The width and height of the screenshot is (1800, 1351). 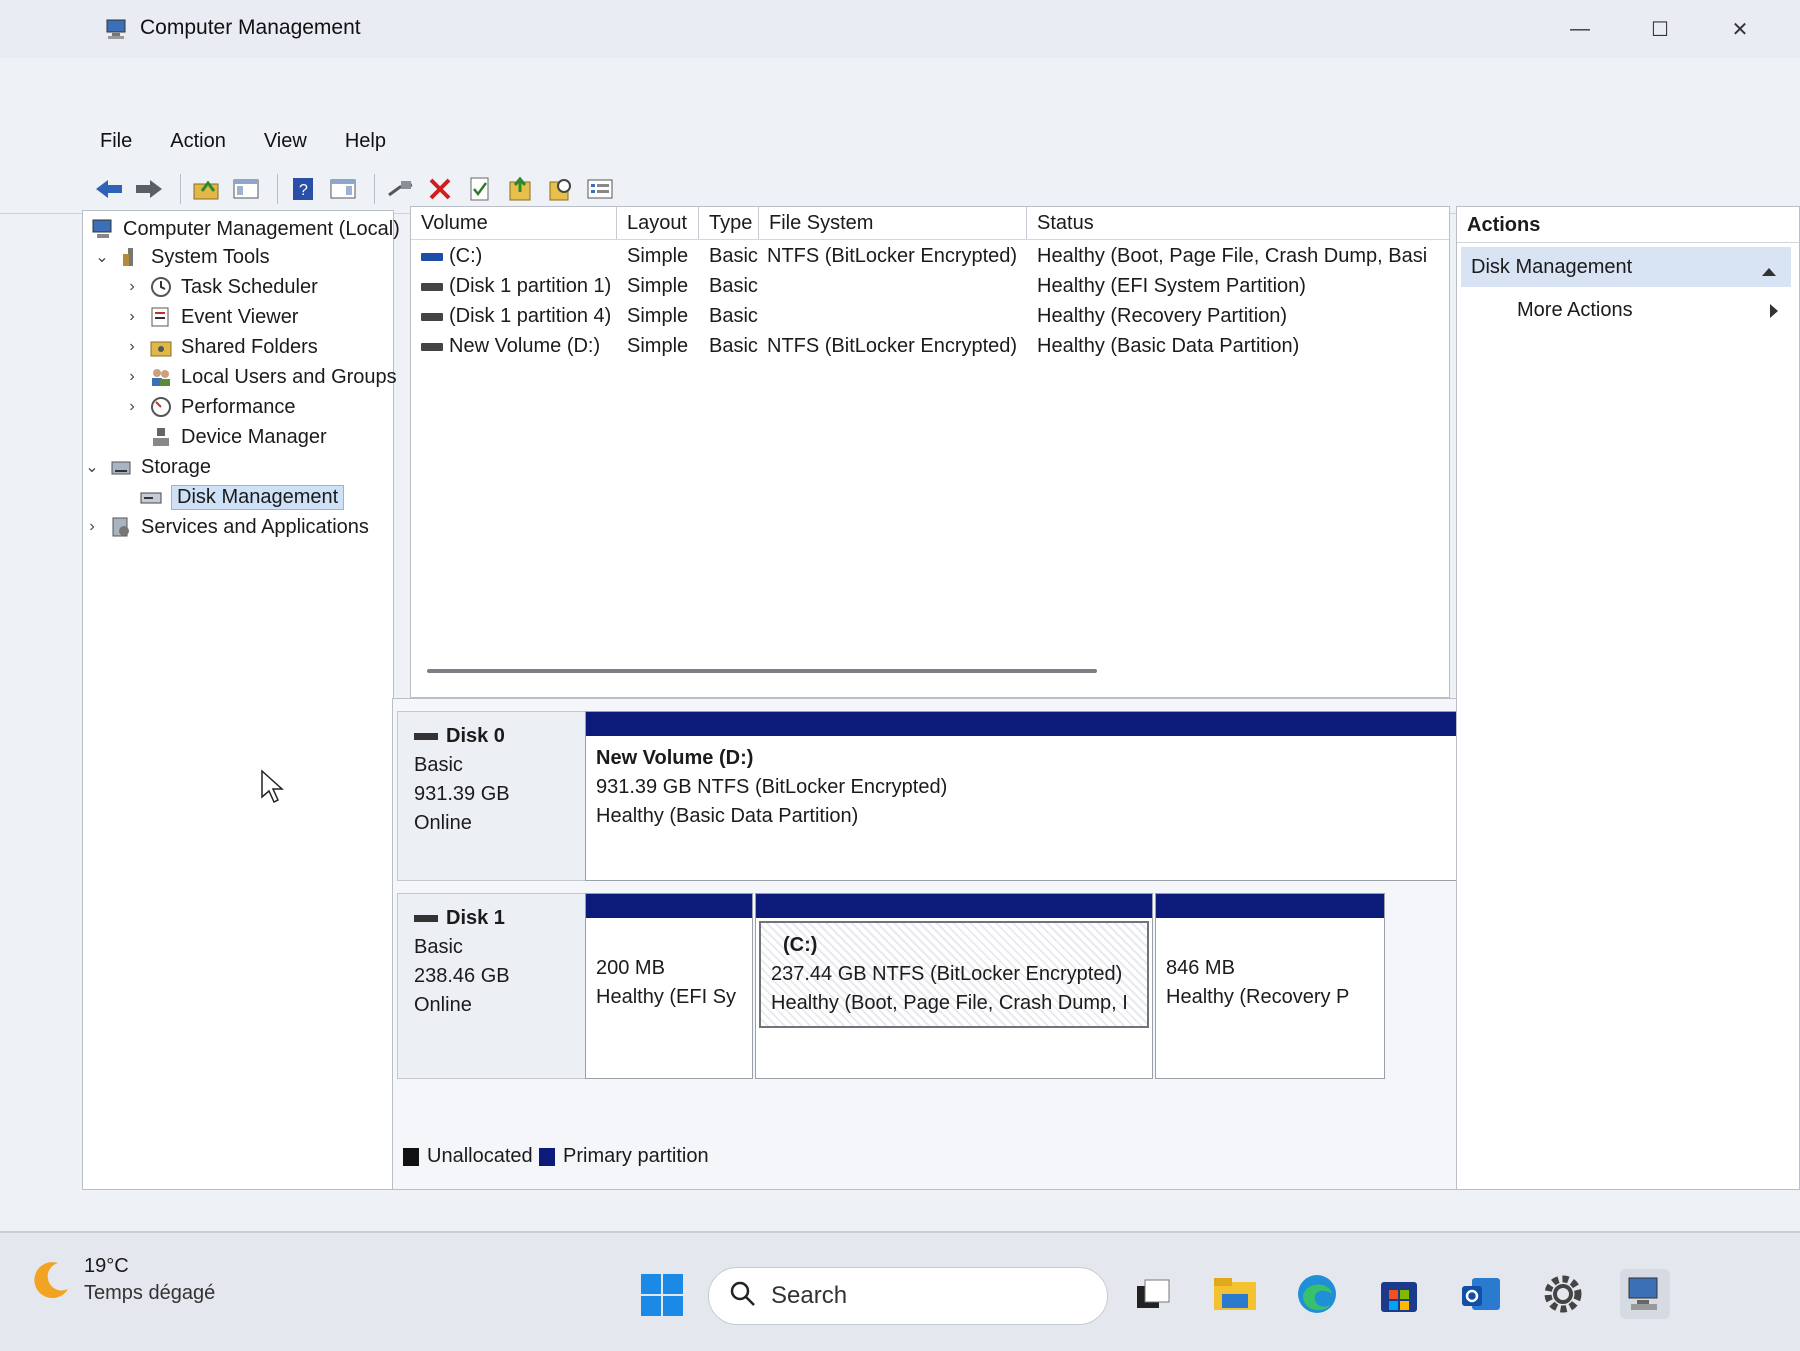 What do you see at coordinates (116, 141) in the screenshot?
I see `menu-file: File` at bounding box center [116, 141].